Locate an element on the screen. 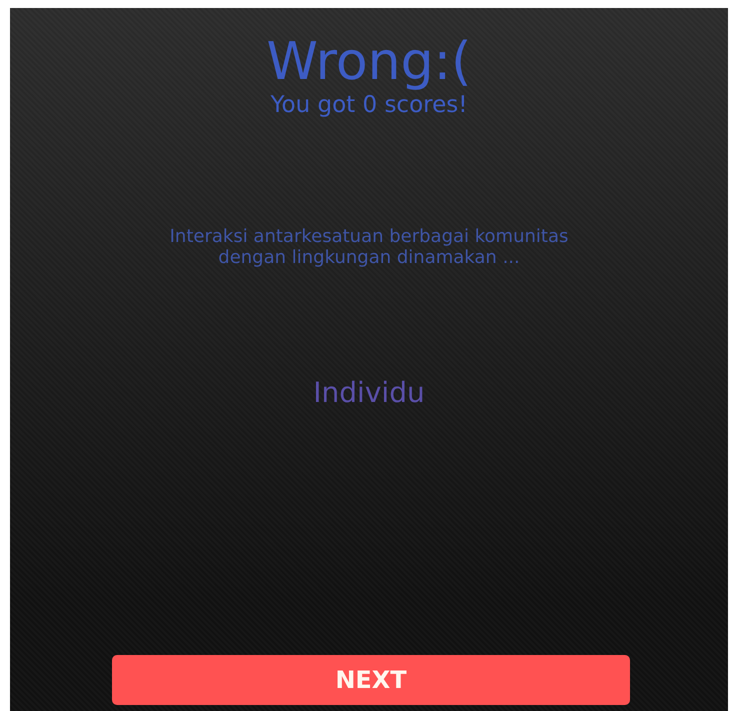  next-button: NEXT is located at coordinates (371, 680).